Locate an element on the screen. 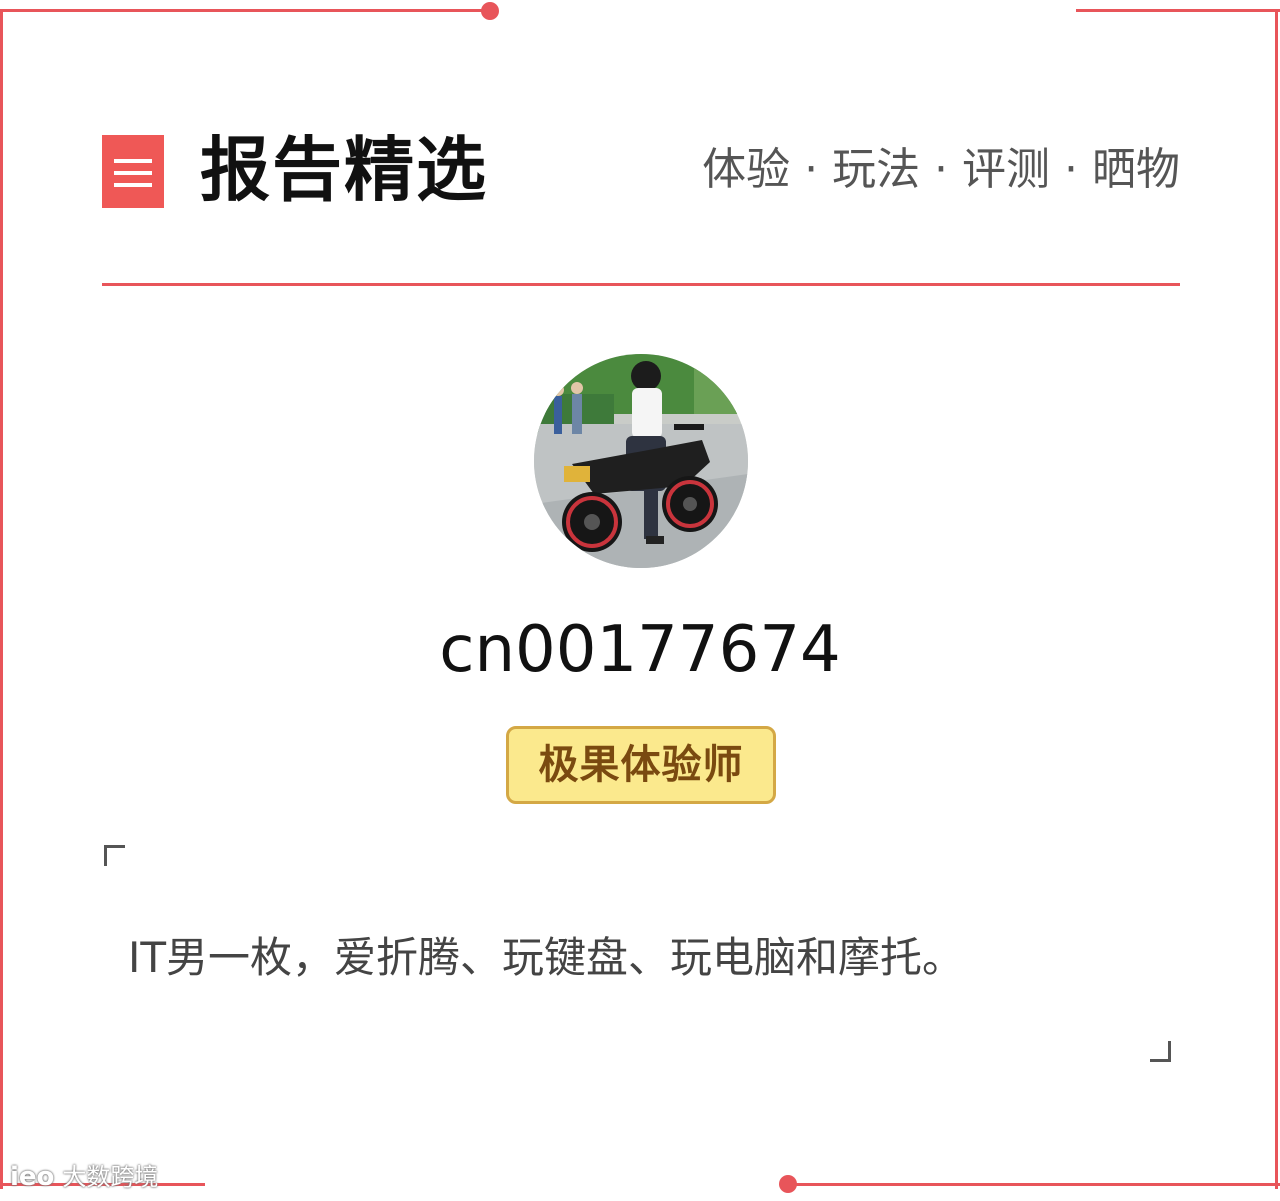 The image size is (1280, 1201). frame-top-dot is located at coordinates (490, 11).